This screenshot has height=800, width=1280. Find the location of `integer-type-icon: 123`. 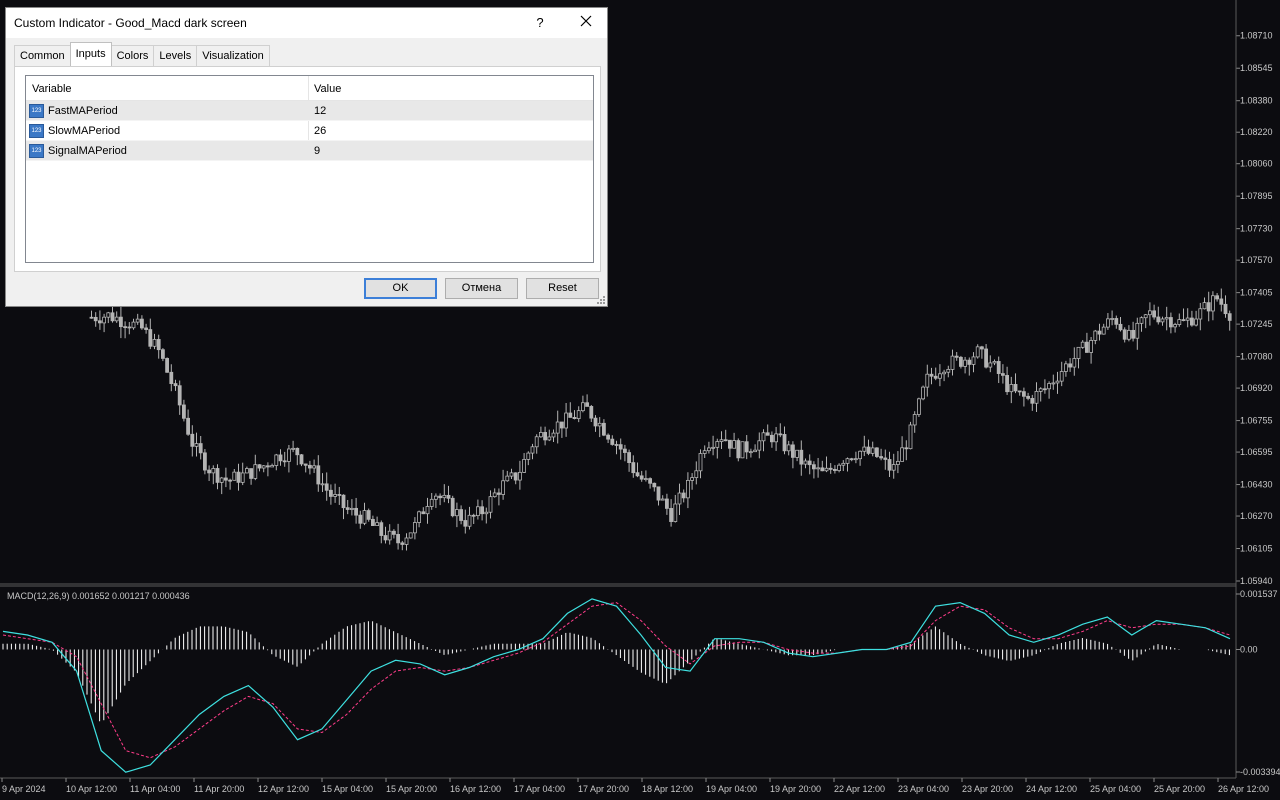

integer-type-icon: 123 is located at coordinates (36, 131).